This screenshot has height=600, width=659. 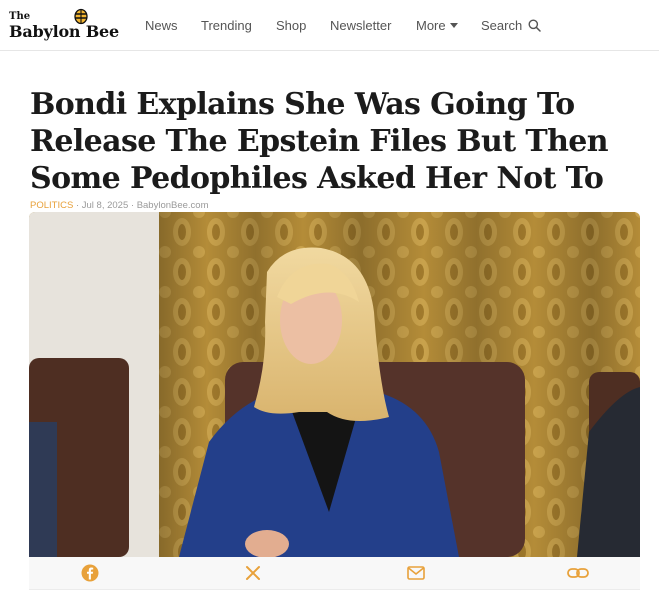 What do you see at coordinates (534, 25) in the screenshot?
I see `search-icon` at bounding box center [534, 25].